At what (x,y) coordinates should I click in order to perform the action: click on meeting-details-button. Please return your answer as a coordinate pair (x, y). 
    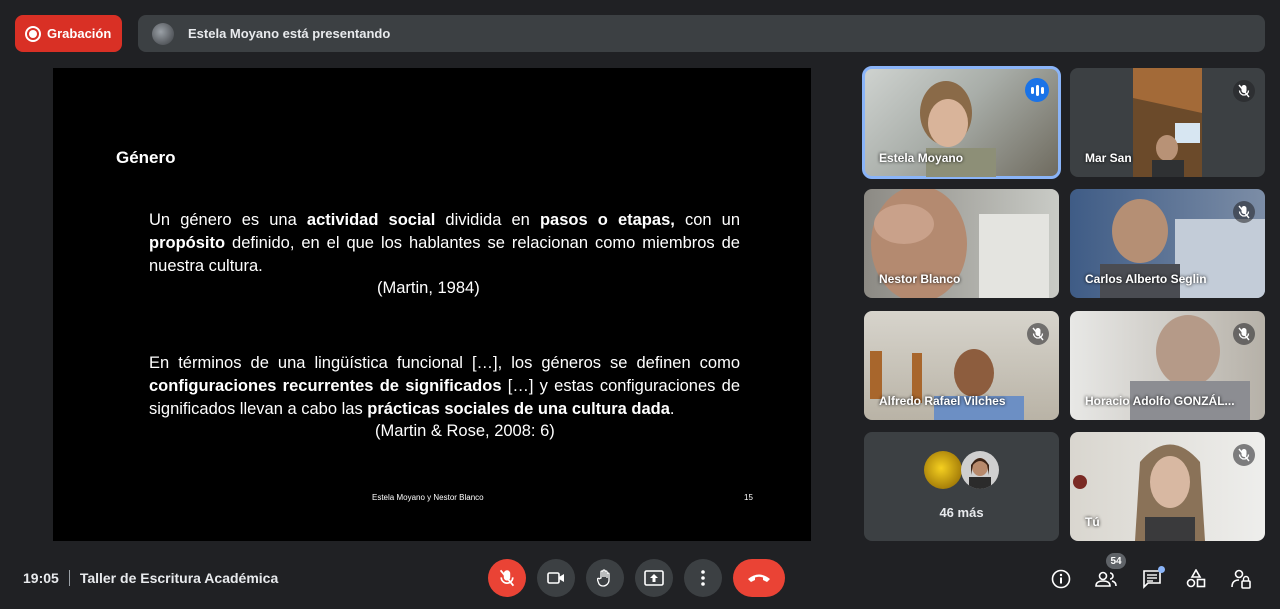
    Looking at the image, I should click on (1061, 579).